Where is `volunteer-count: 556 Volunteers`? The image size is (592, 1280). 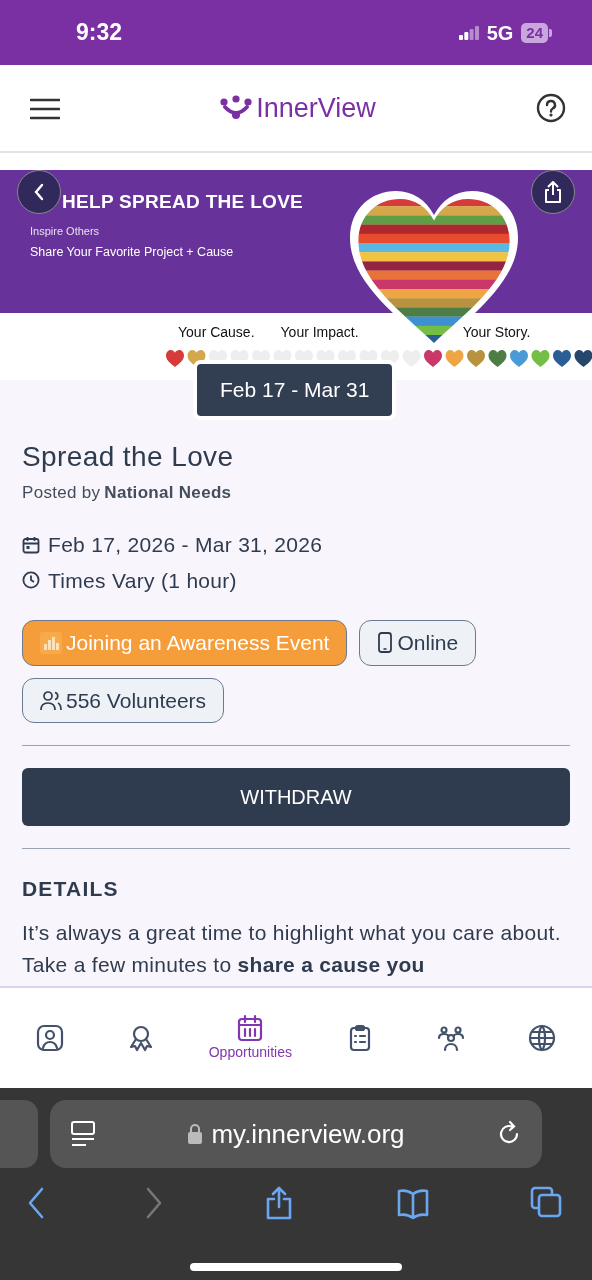
volunteer-count: 556 Volunteers is located at coordinates (123, 700).